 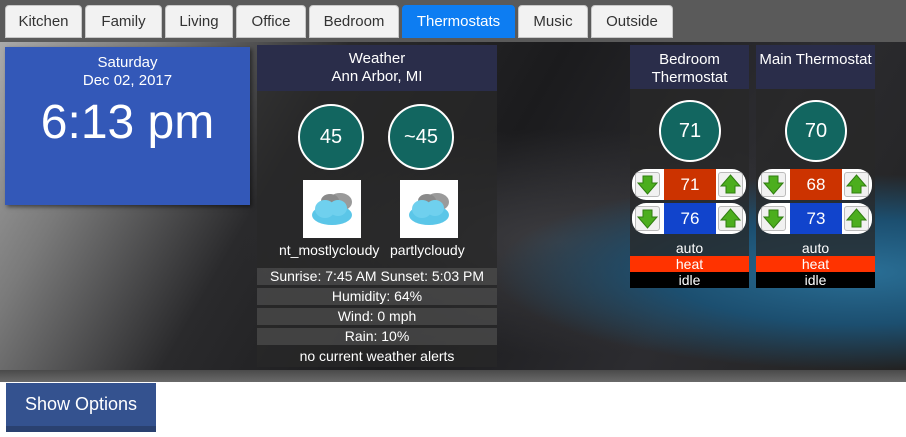 I want to click on thermostat-current-temp: 70, so click(x=816, y=131).